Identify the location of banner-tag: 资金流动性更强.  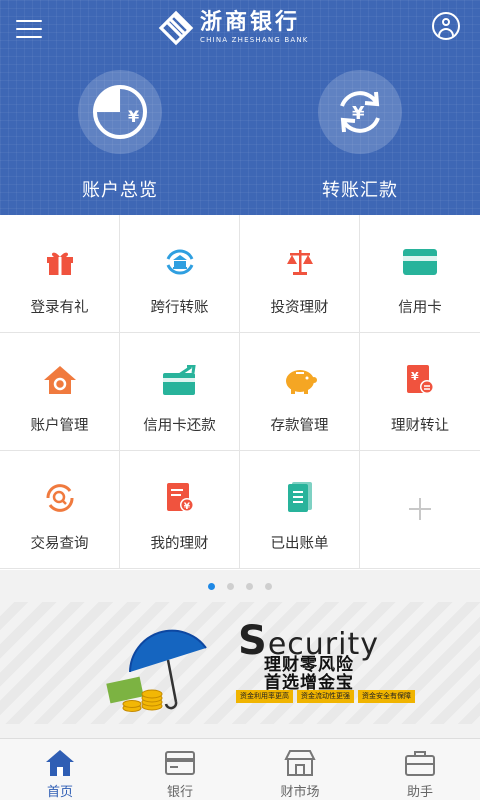
(325, 696).